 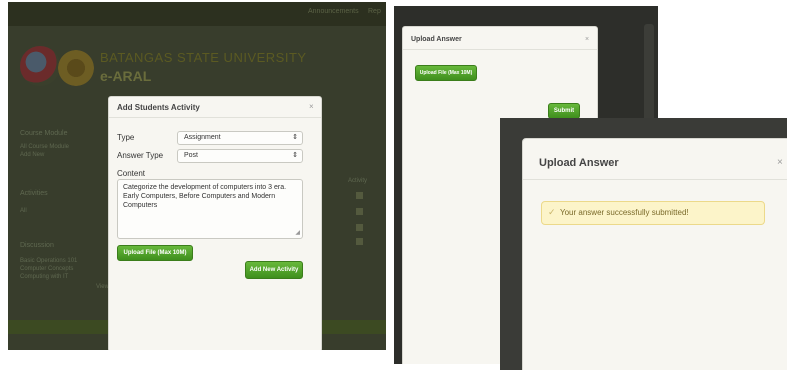 What do you see at coordinates (191, 155) in the screenshot?
I see `answer-type-select-value: Post` at bounding box center [191, 155].